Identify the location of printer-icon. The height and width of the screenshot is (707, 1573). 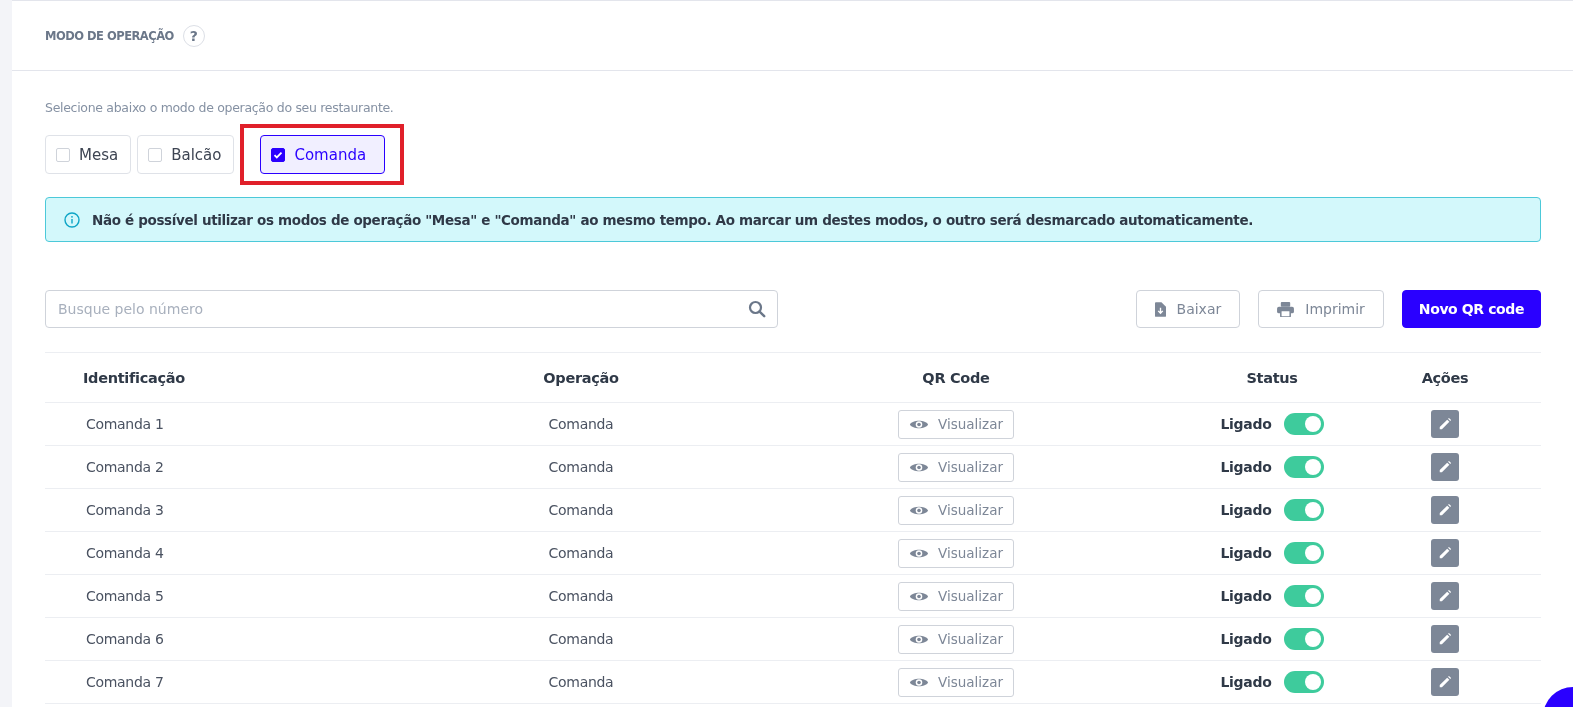
(1286, 309).